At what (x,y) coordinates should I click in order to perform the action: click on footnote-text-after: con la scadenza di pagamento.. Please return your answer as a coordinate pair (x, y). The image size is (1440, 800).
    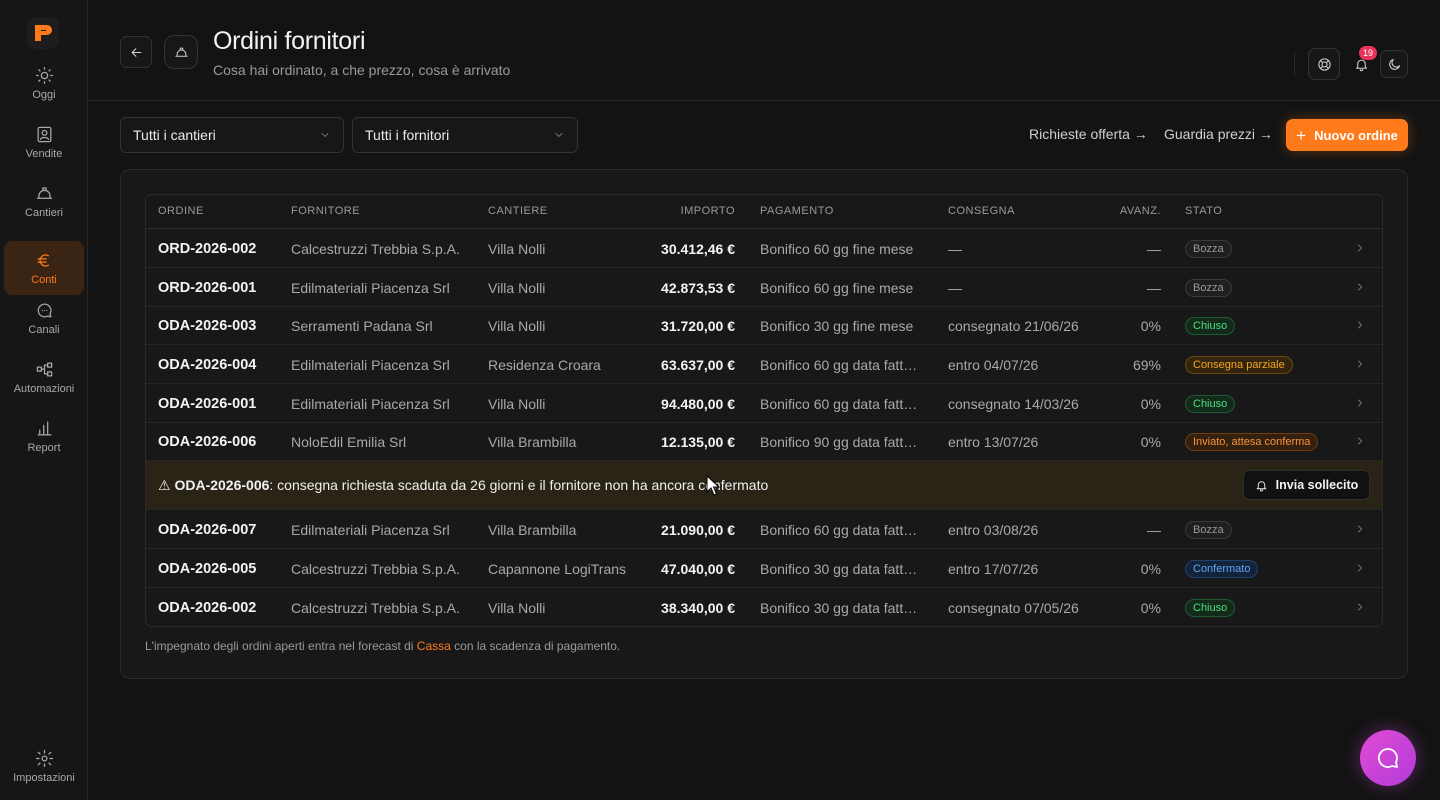
    Looking at the image, I should click on (535, 646).